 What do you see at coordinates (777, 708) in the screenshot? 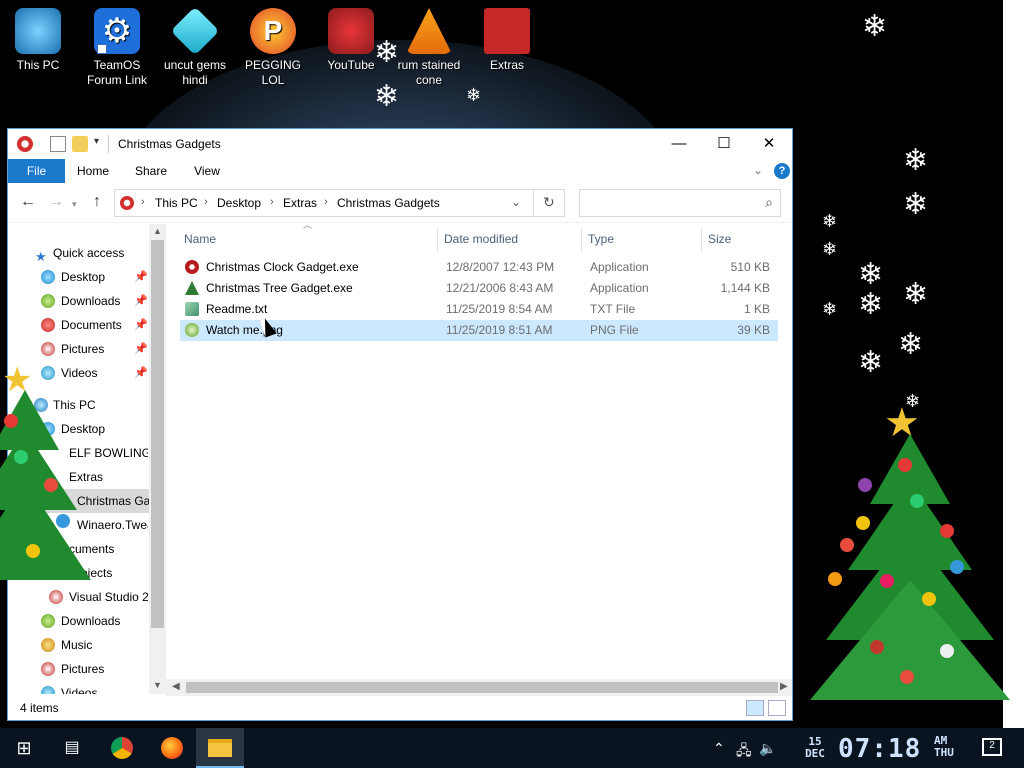
I see `large-icons-view-icon` at bounding box center [777, 708].